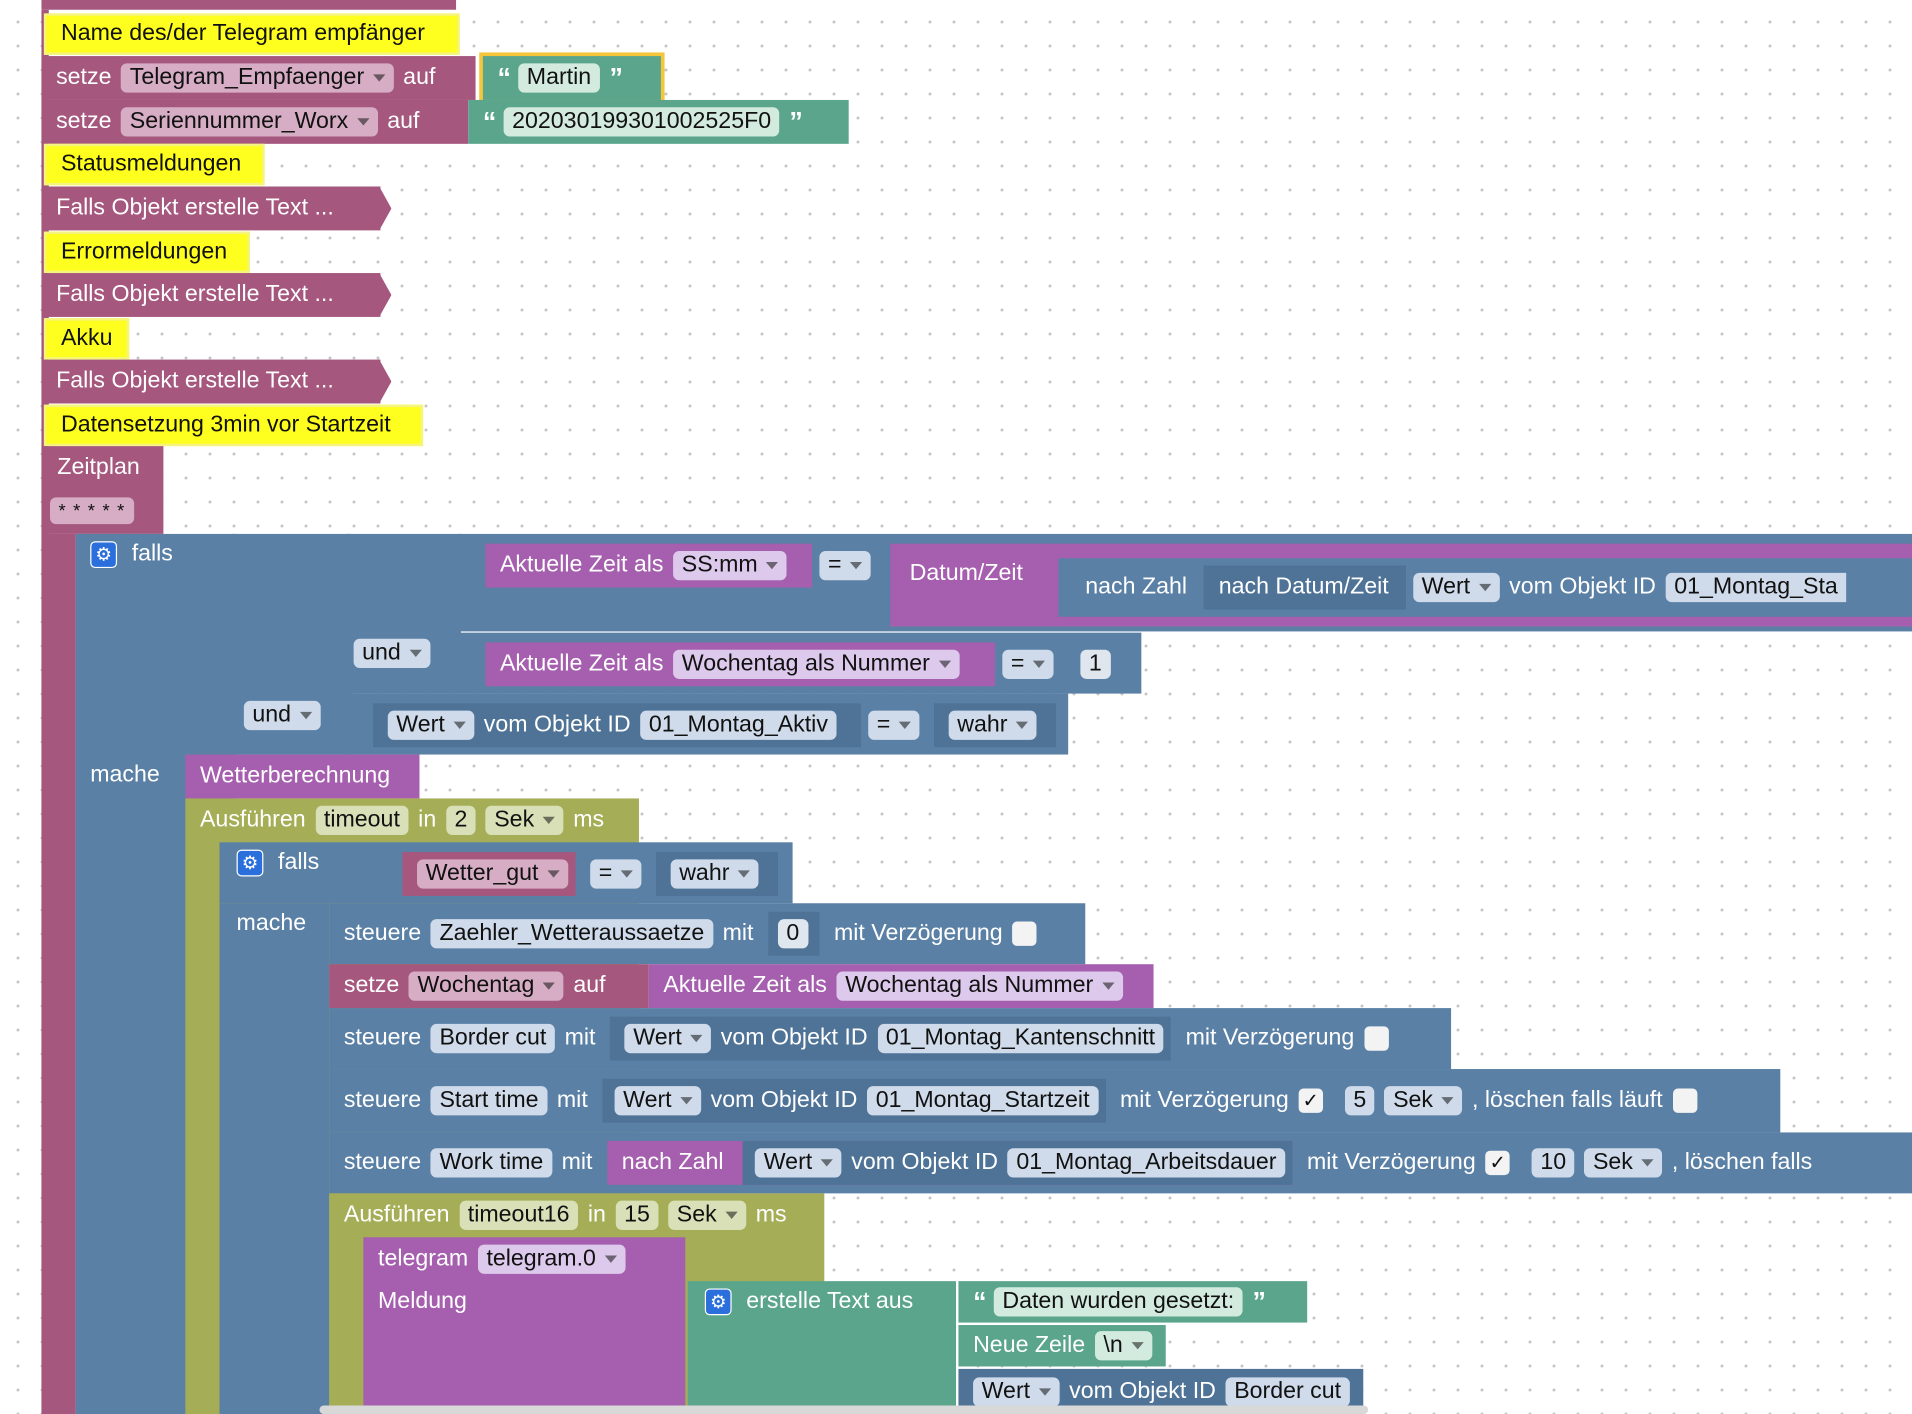  I want to click on block-set-weekday: setze Wochentag auf, so click(489, 986).